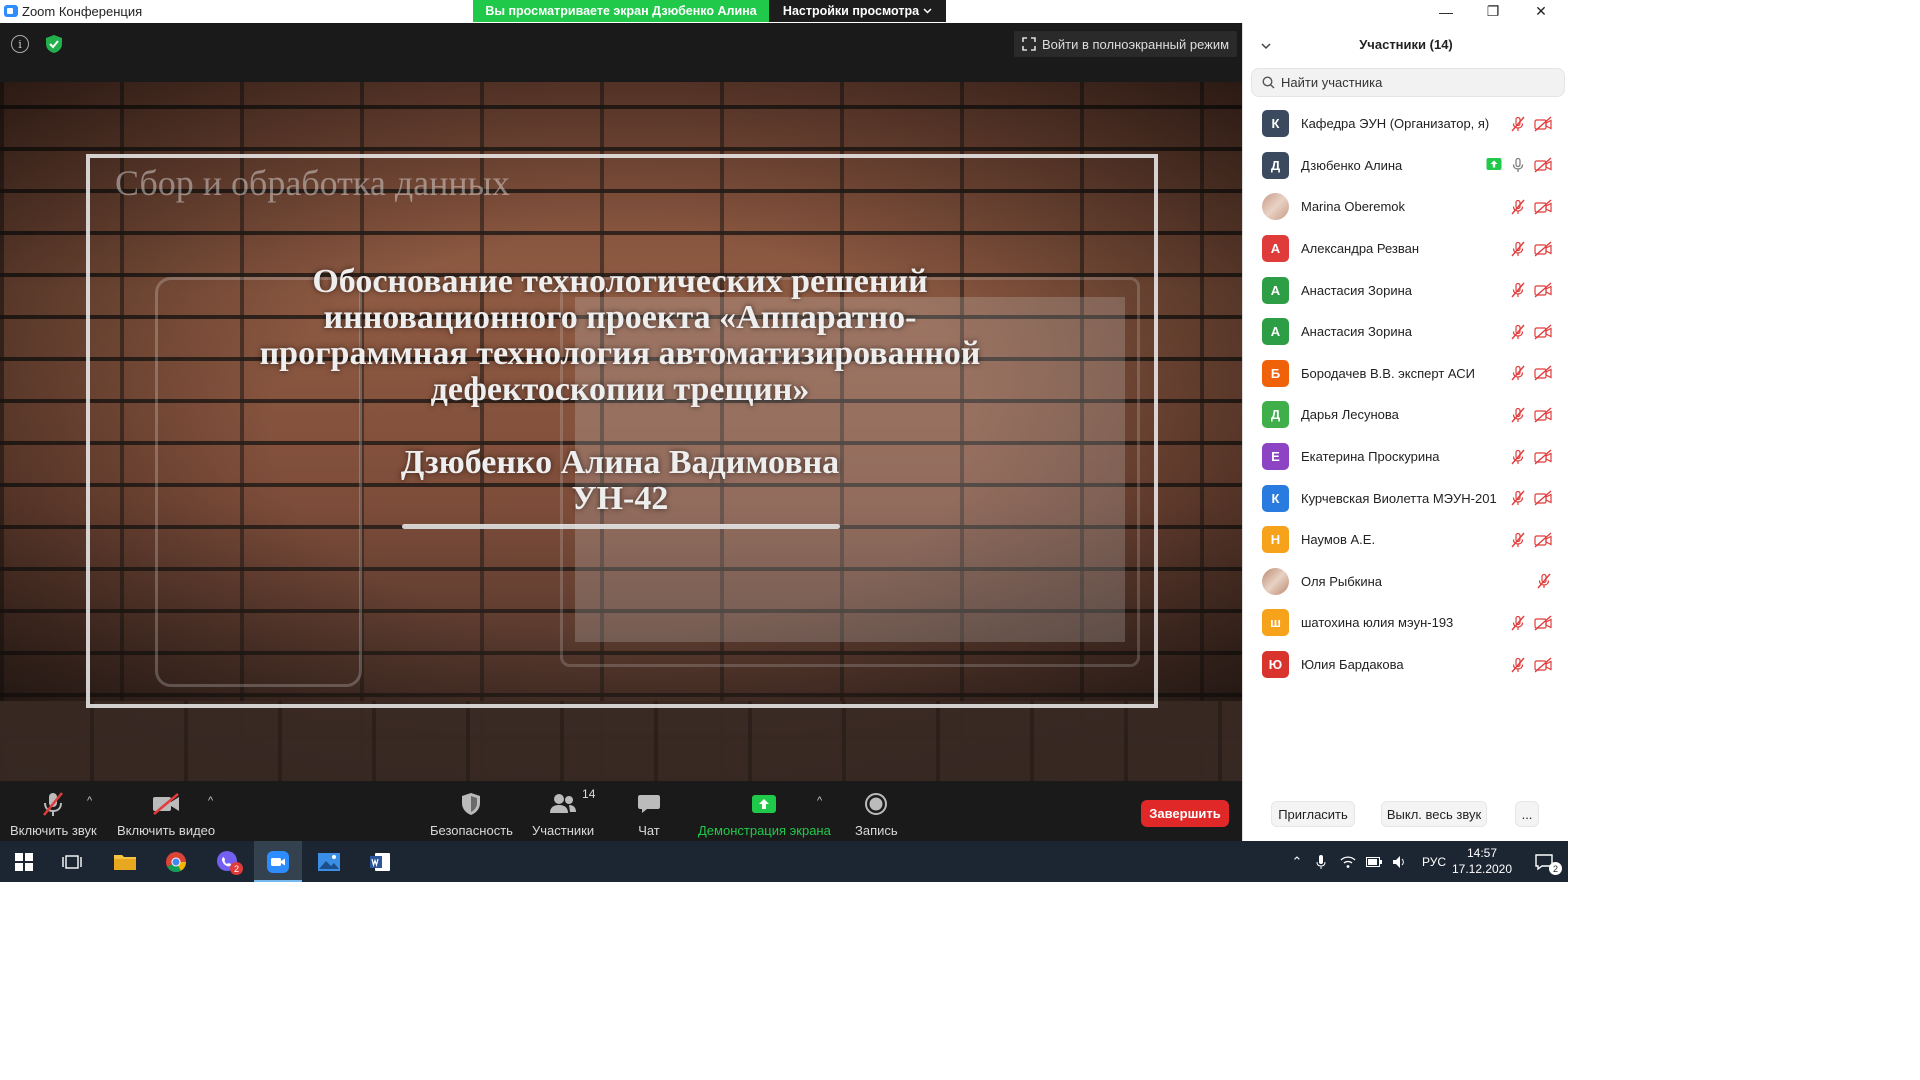 Image resolution: width=1920 pixels, height=1080 pixels. What do you see at coordinates (1406, 623) in the screenshot?
I see `participant-row: ш шатохина юлия мэун-193` at bounding box center [1406, 623].